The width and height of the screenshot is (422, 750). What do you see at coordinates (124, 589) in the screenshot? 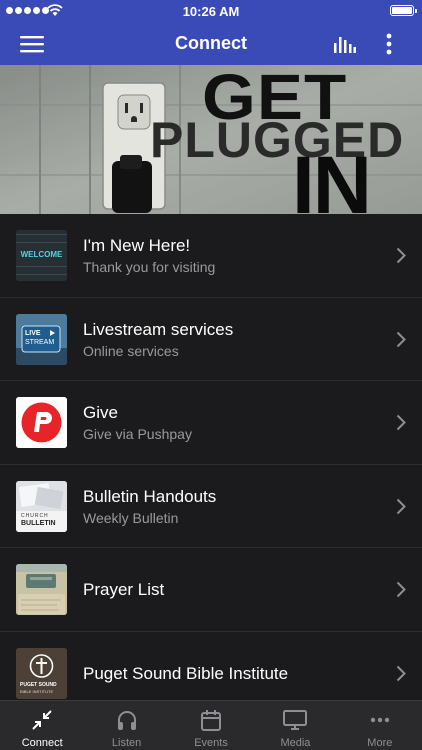
I see `list-item-title: Prayer List` at bounding box center [124, 589].